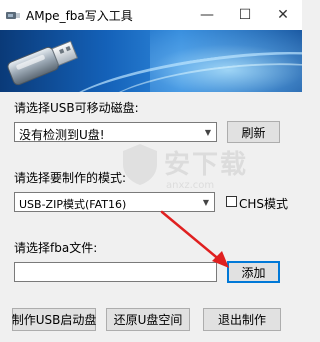  I want to click on refresh-button-label: 刷新, so click(253, 132).